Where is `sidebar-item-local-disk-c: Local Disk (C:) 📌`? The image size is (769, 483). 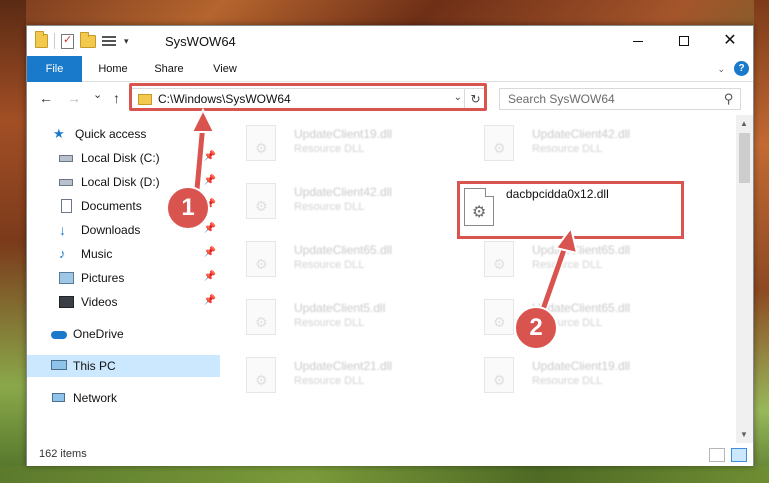 sidebar-item-local-disk-c: Local Disk (C:) 📌 is located at coordinates (123, 158).